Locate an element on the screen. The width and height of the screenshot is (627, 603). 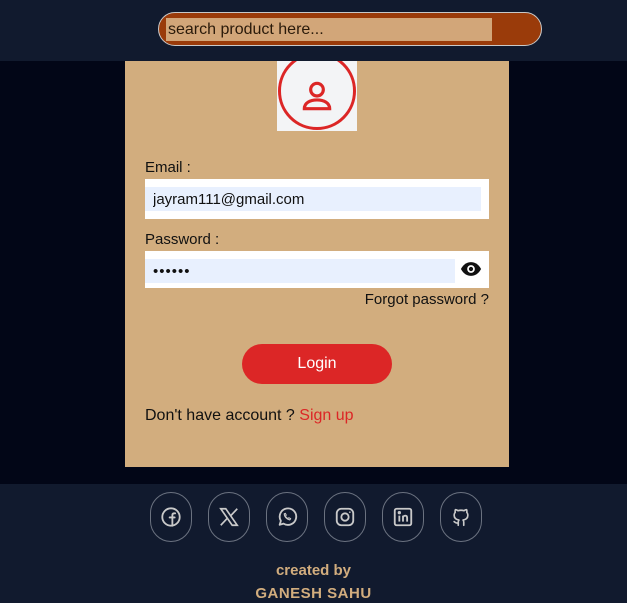
whatsapp-icon is located at coordinates (288, 516).